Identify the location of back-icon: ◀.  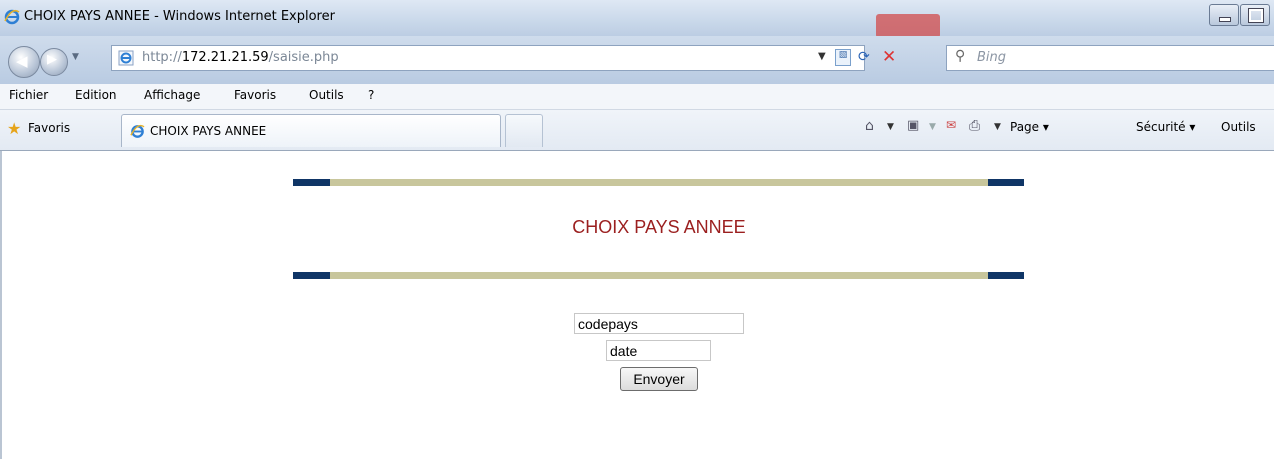
(22, 61).